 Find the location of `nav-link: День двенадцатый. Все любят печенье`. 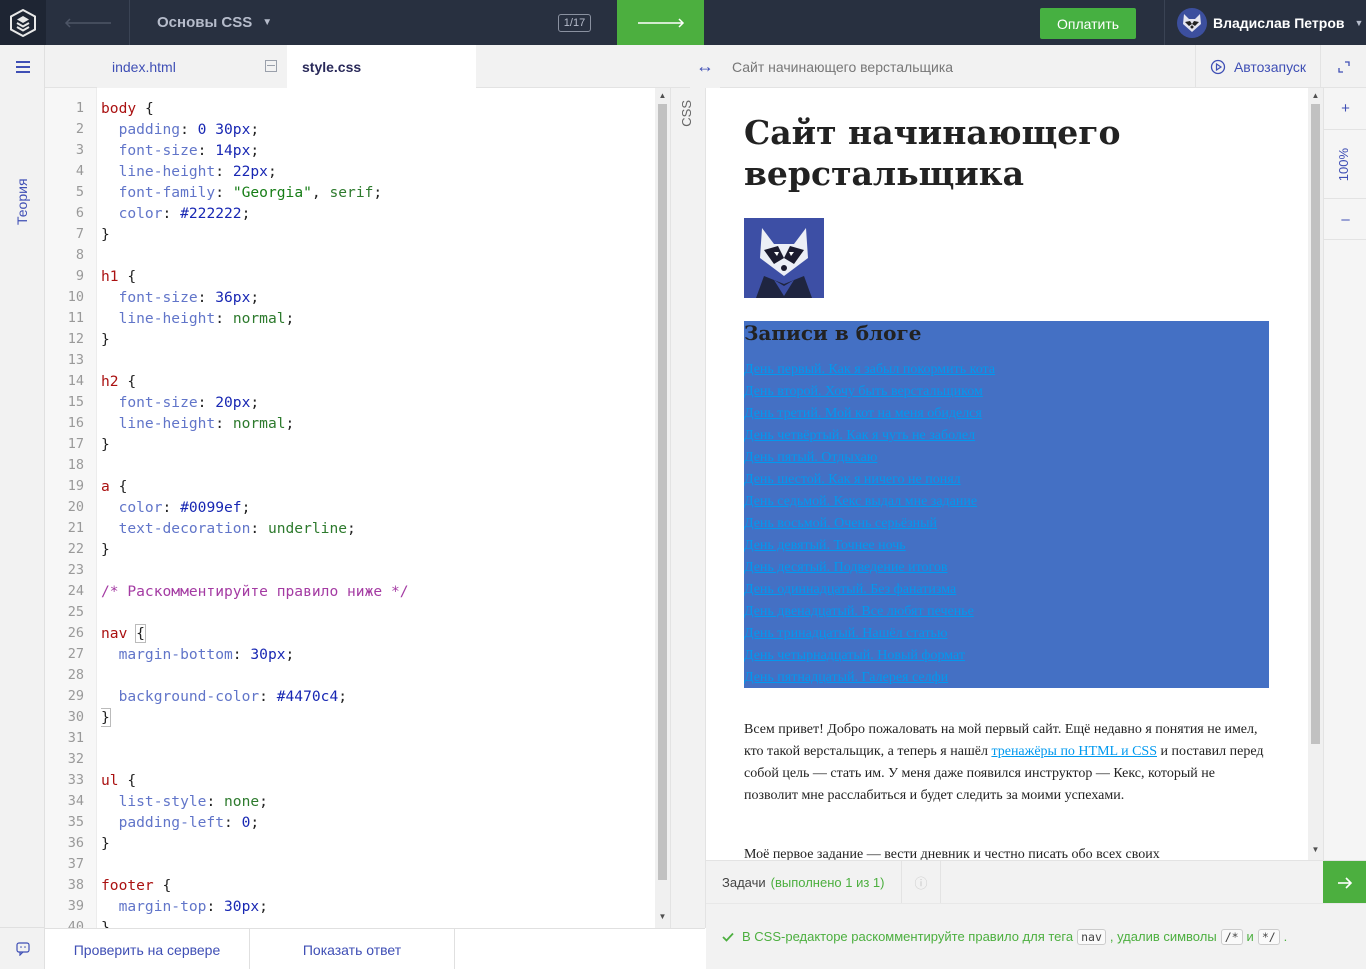

nav-link: День двенадцатый. Все любят печенье is located at coordinates (859, 612).